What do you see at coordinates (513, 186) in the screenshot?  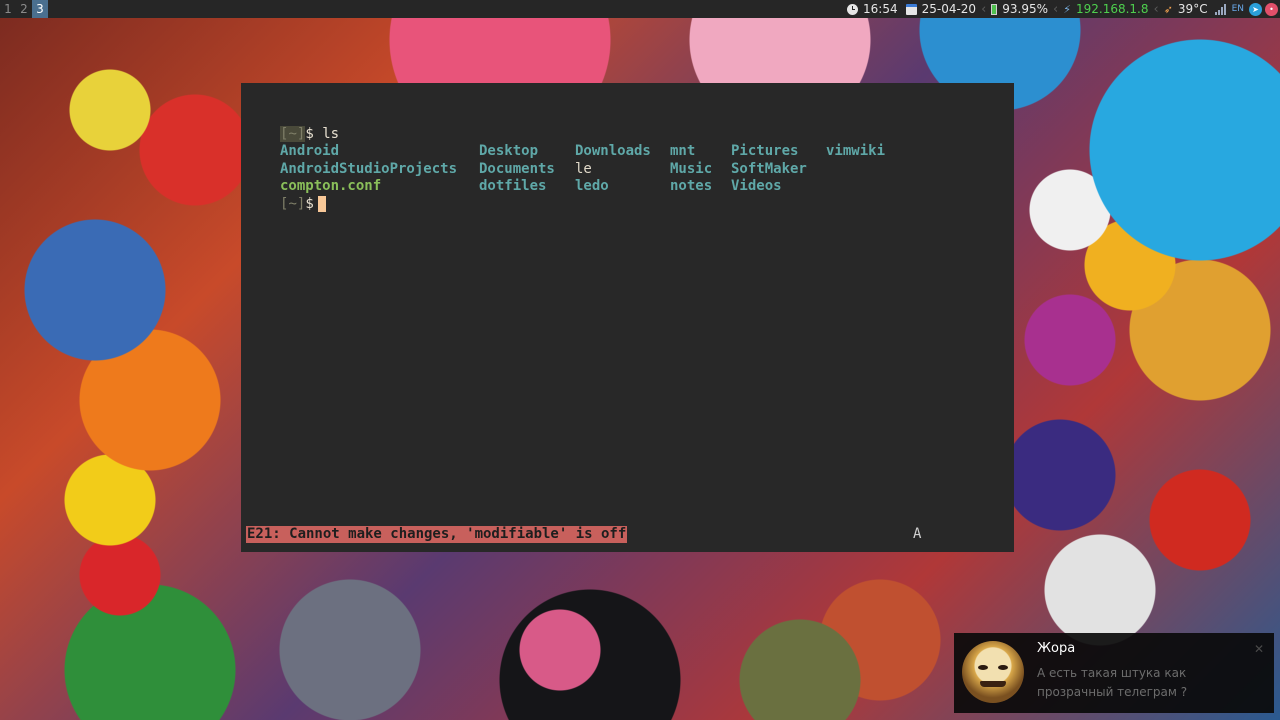 I see `list-item: dotfiles` at bounding box center [513, 186].